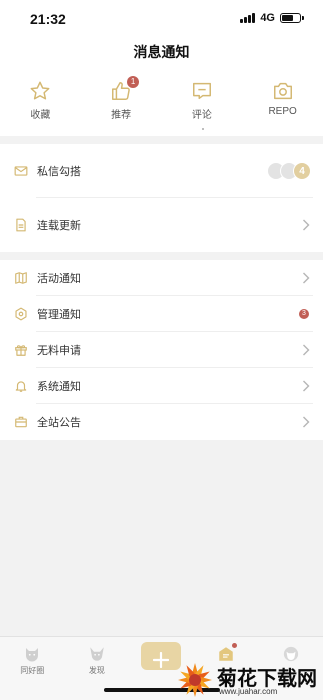  Describe the element at coordinates (96, 670) in the screenshot. I see `tab-label: 发现` at that location.